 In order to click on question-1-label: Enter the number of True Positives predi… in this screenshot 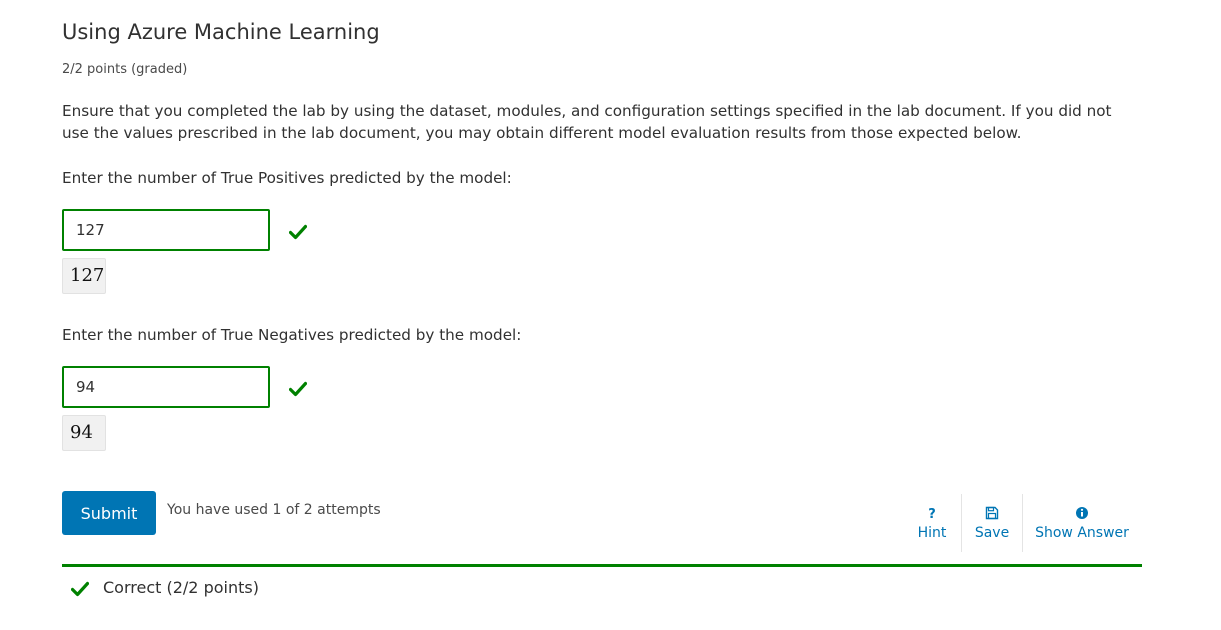, I will do `click(287, 178)`.